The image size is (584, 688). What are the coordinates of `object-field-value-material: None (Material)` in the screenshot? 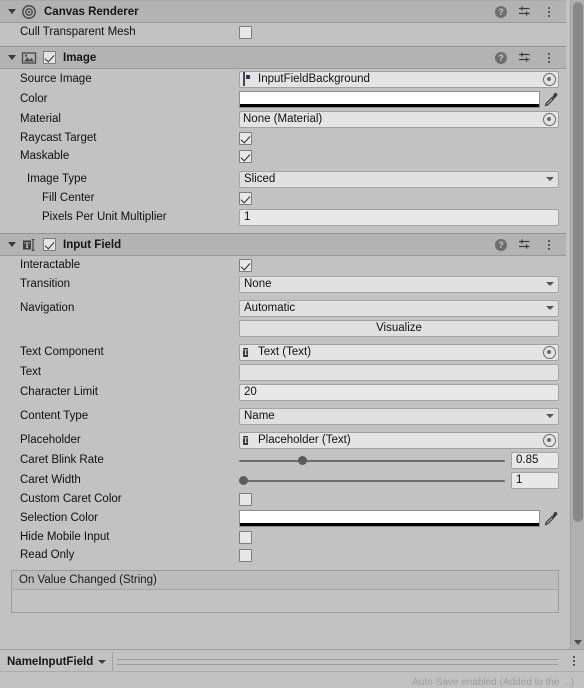 It's located at (283, 119).